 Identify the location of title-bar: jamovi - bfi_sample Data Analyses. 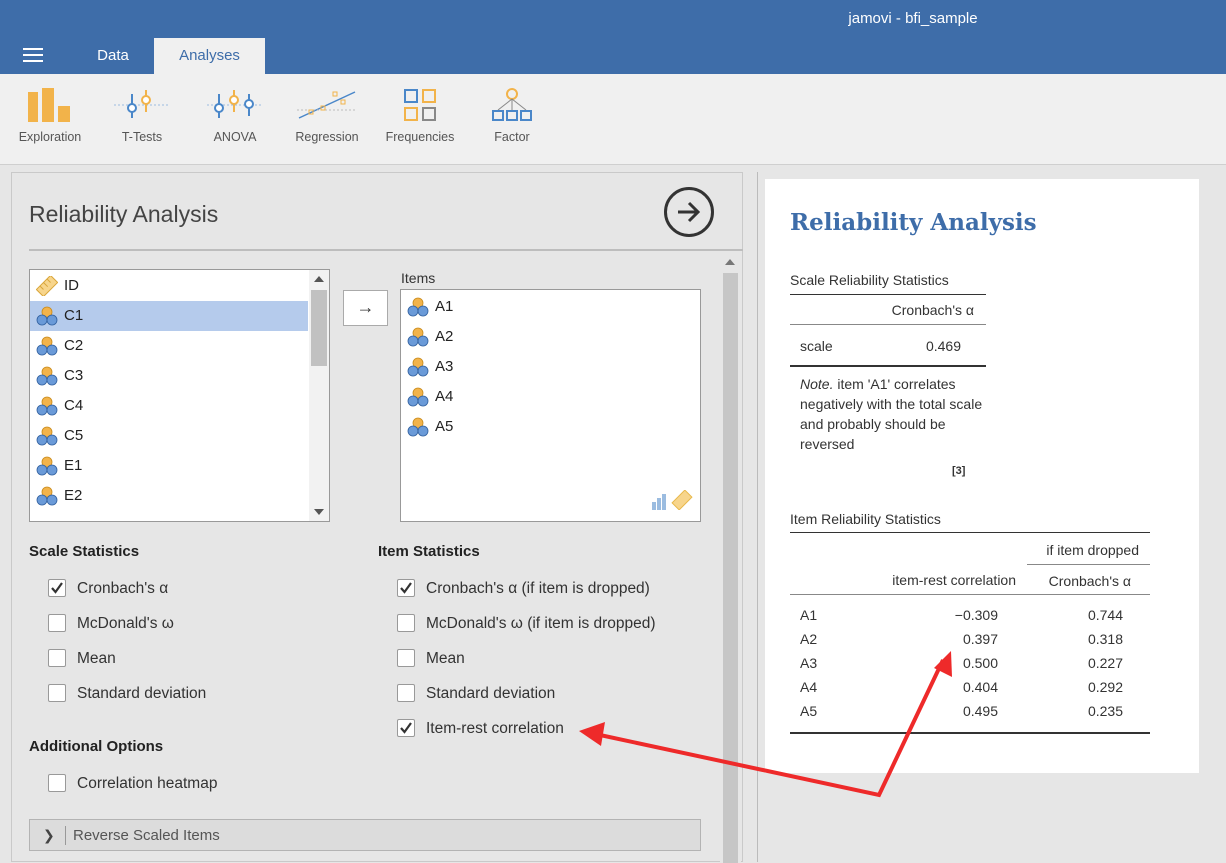
(613, 37).